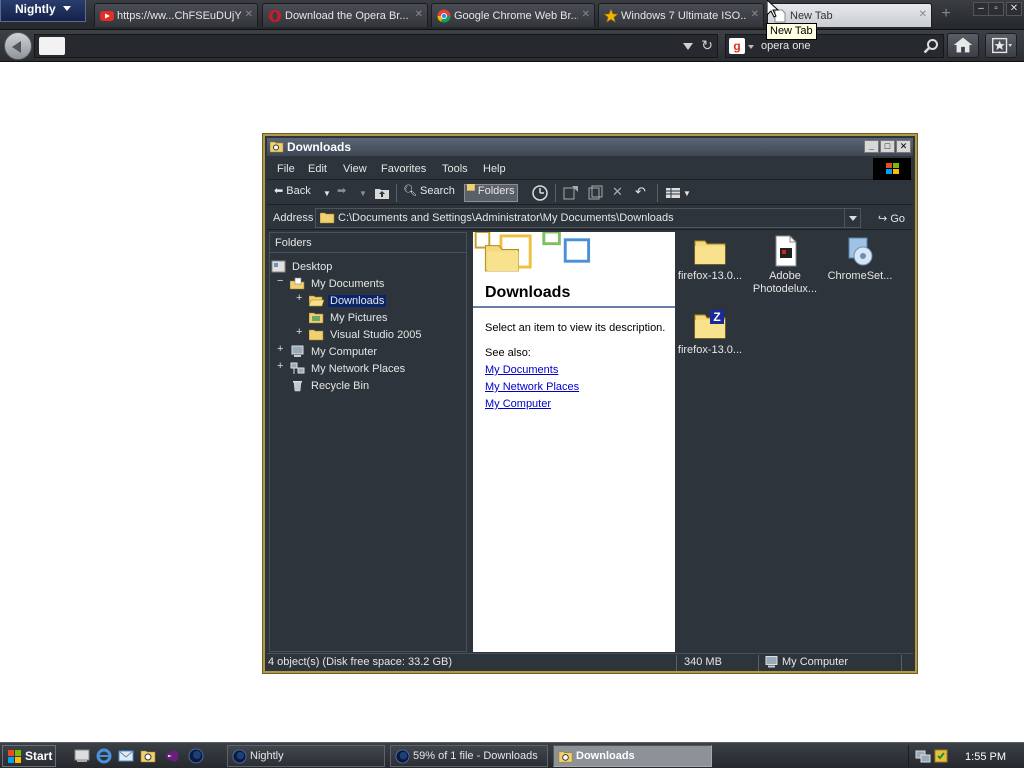 The image size is (1024, 768). I want to click on show-desktop-icon, so click(82, 756).